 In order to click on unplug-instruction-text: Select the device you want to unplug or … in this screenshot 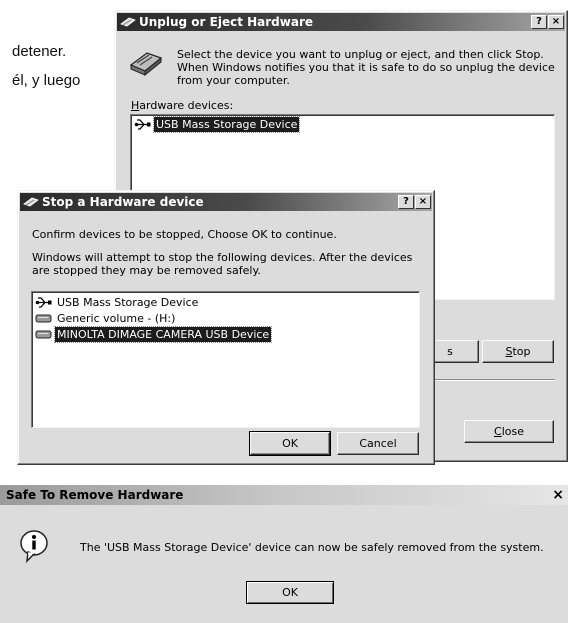, I will do `click(366, 67)`.